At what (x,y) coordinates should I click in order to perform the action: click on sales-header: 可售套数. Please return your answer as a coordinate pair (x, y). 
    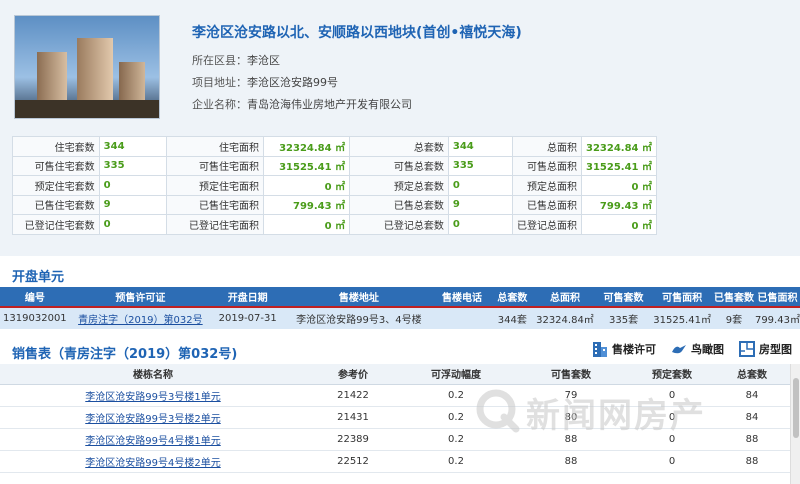
    Looking at the image, I should click on (571, 374).